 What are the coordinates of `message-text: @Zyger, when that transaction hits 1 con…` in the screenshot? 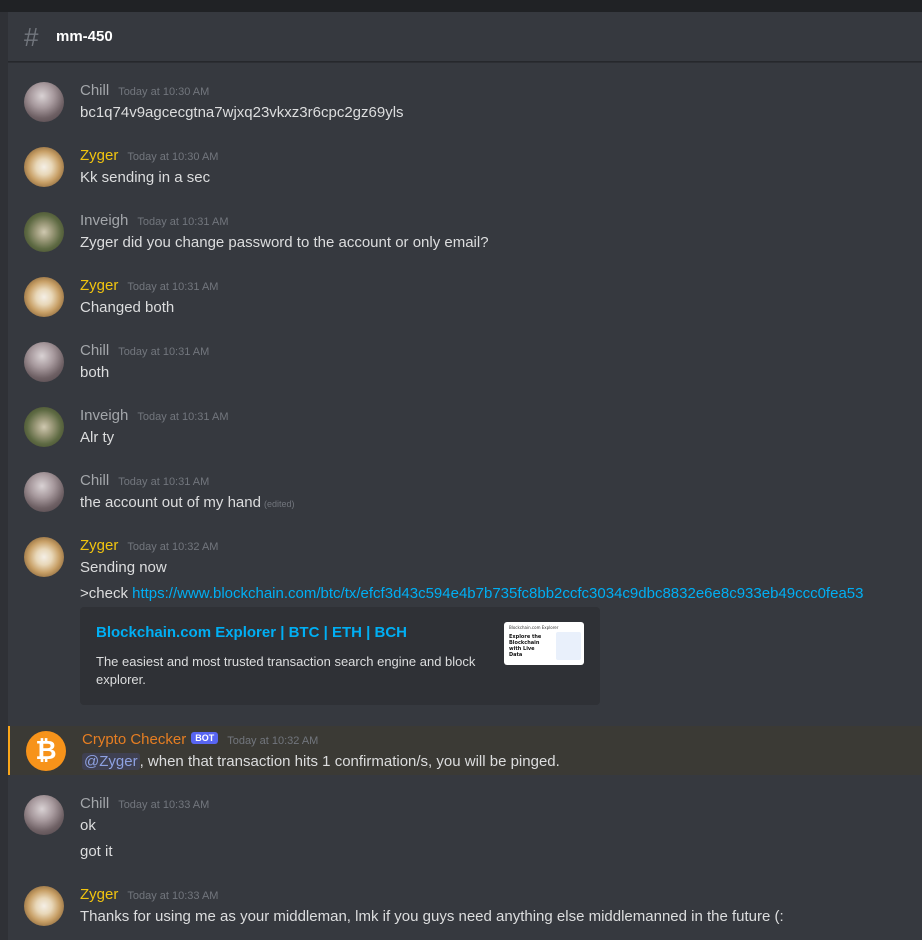 It's located at (321, 761).